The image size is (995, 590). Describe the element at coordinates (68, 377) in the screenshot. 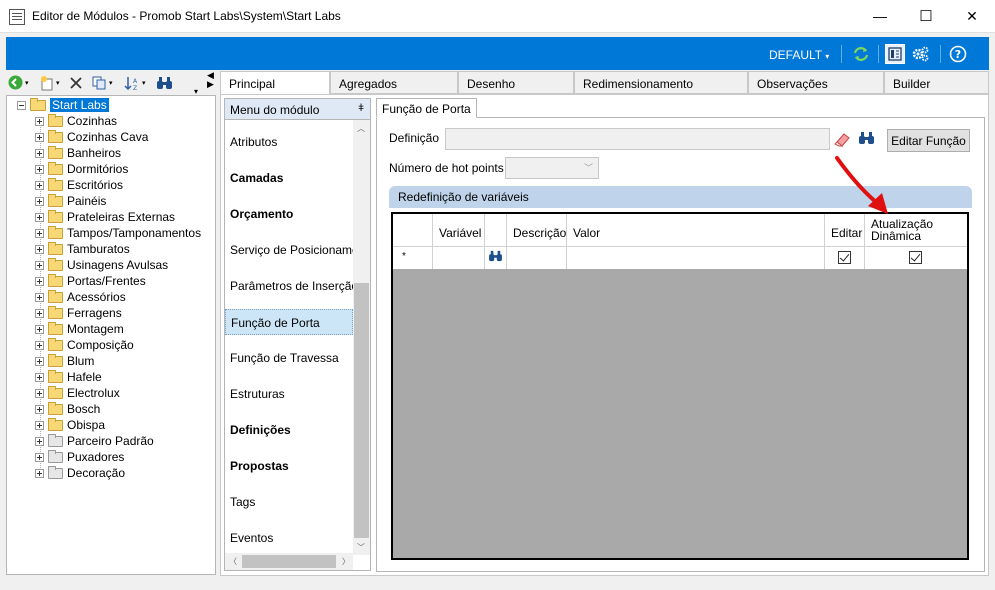

I see `tree-item: Hafele` at that location.